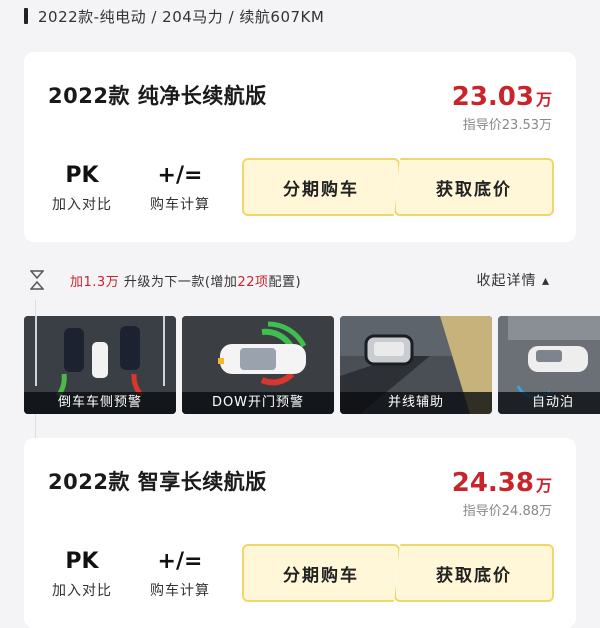 Image resolution: width=600 pixels, height=628 pixels. Describe the element at coordinates (157, 96) in the screenshot. I see `trim-name: 2022款 纯净长续航版` at that location.